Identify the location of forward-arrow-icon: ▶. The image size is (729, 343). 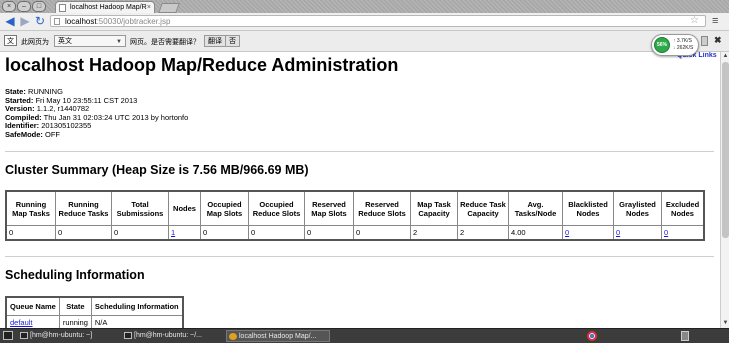
(25, 21).